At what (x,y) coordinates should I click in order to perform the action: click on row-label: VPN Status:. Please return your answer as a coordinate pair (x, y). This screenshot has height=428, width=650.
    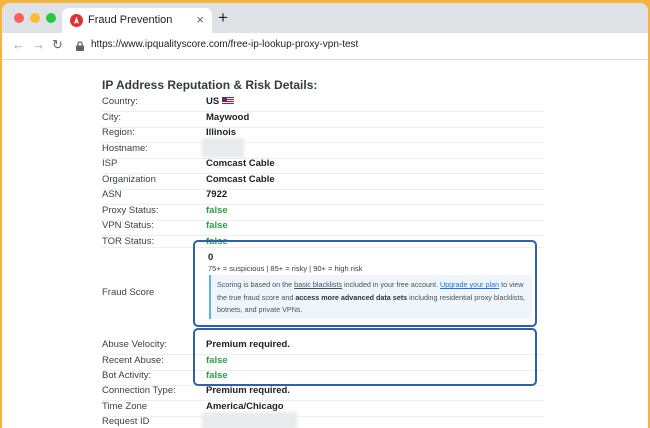
    Looking at the image, I should click on (128, 225).